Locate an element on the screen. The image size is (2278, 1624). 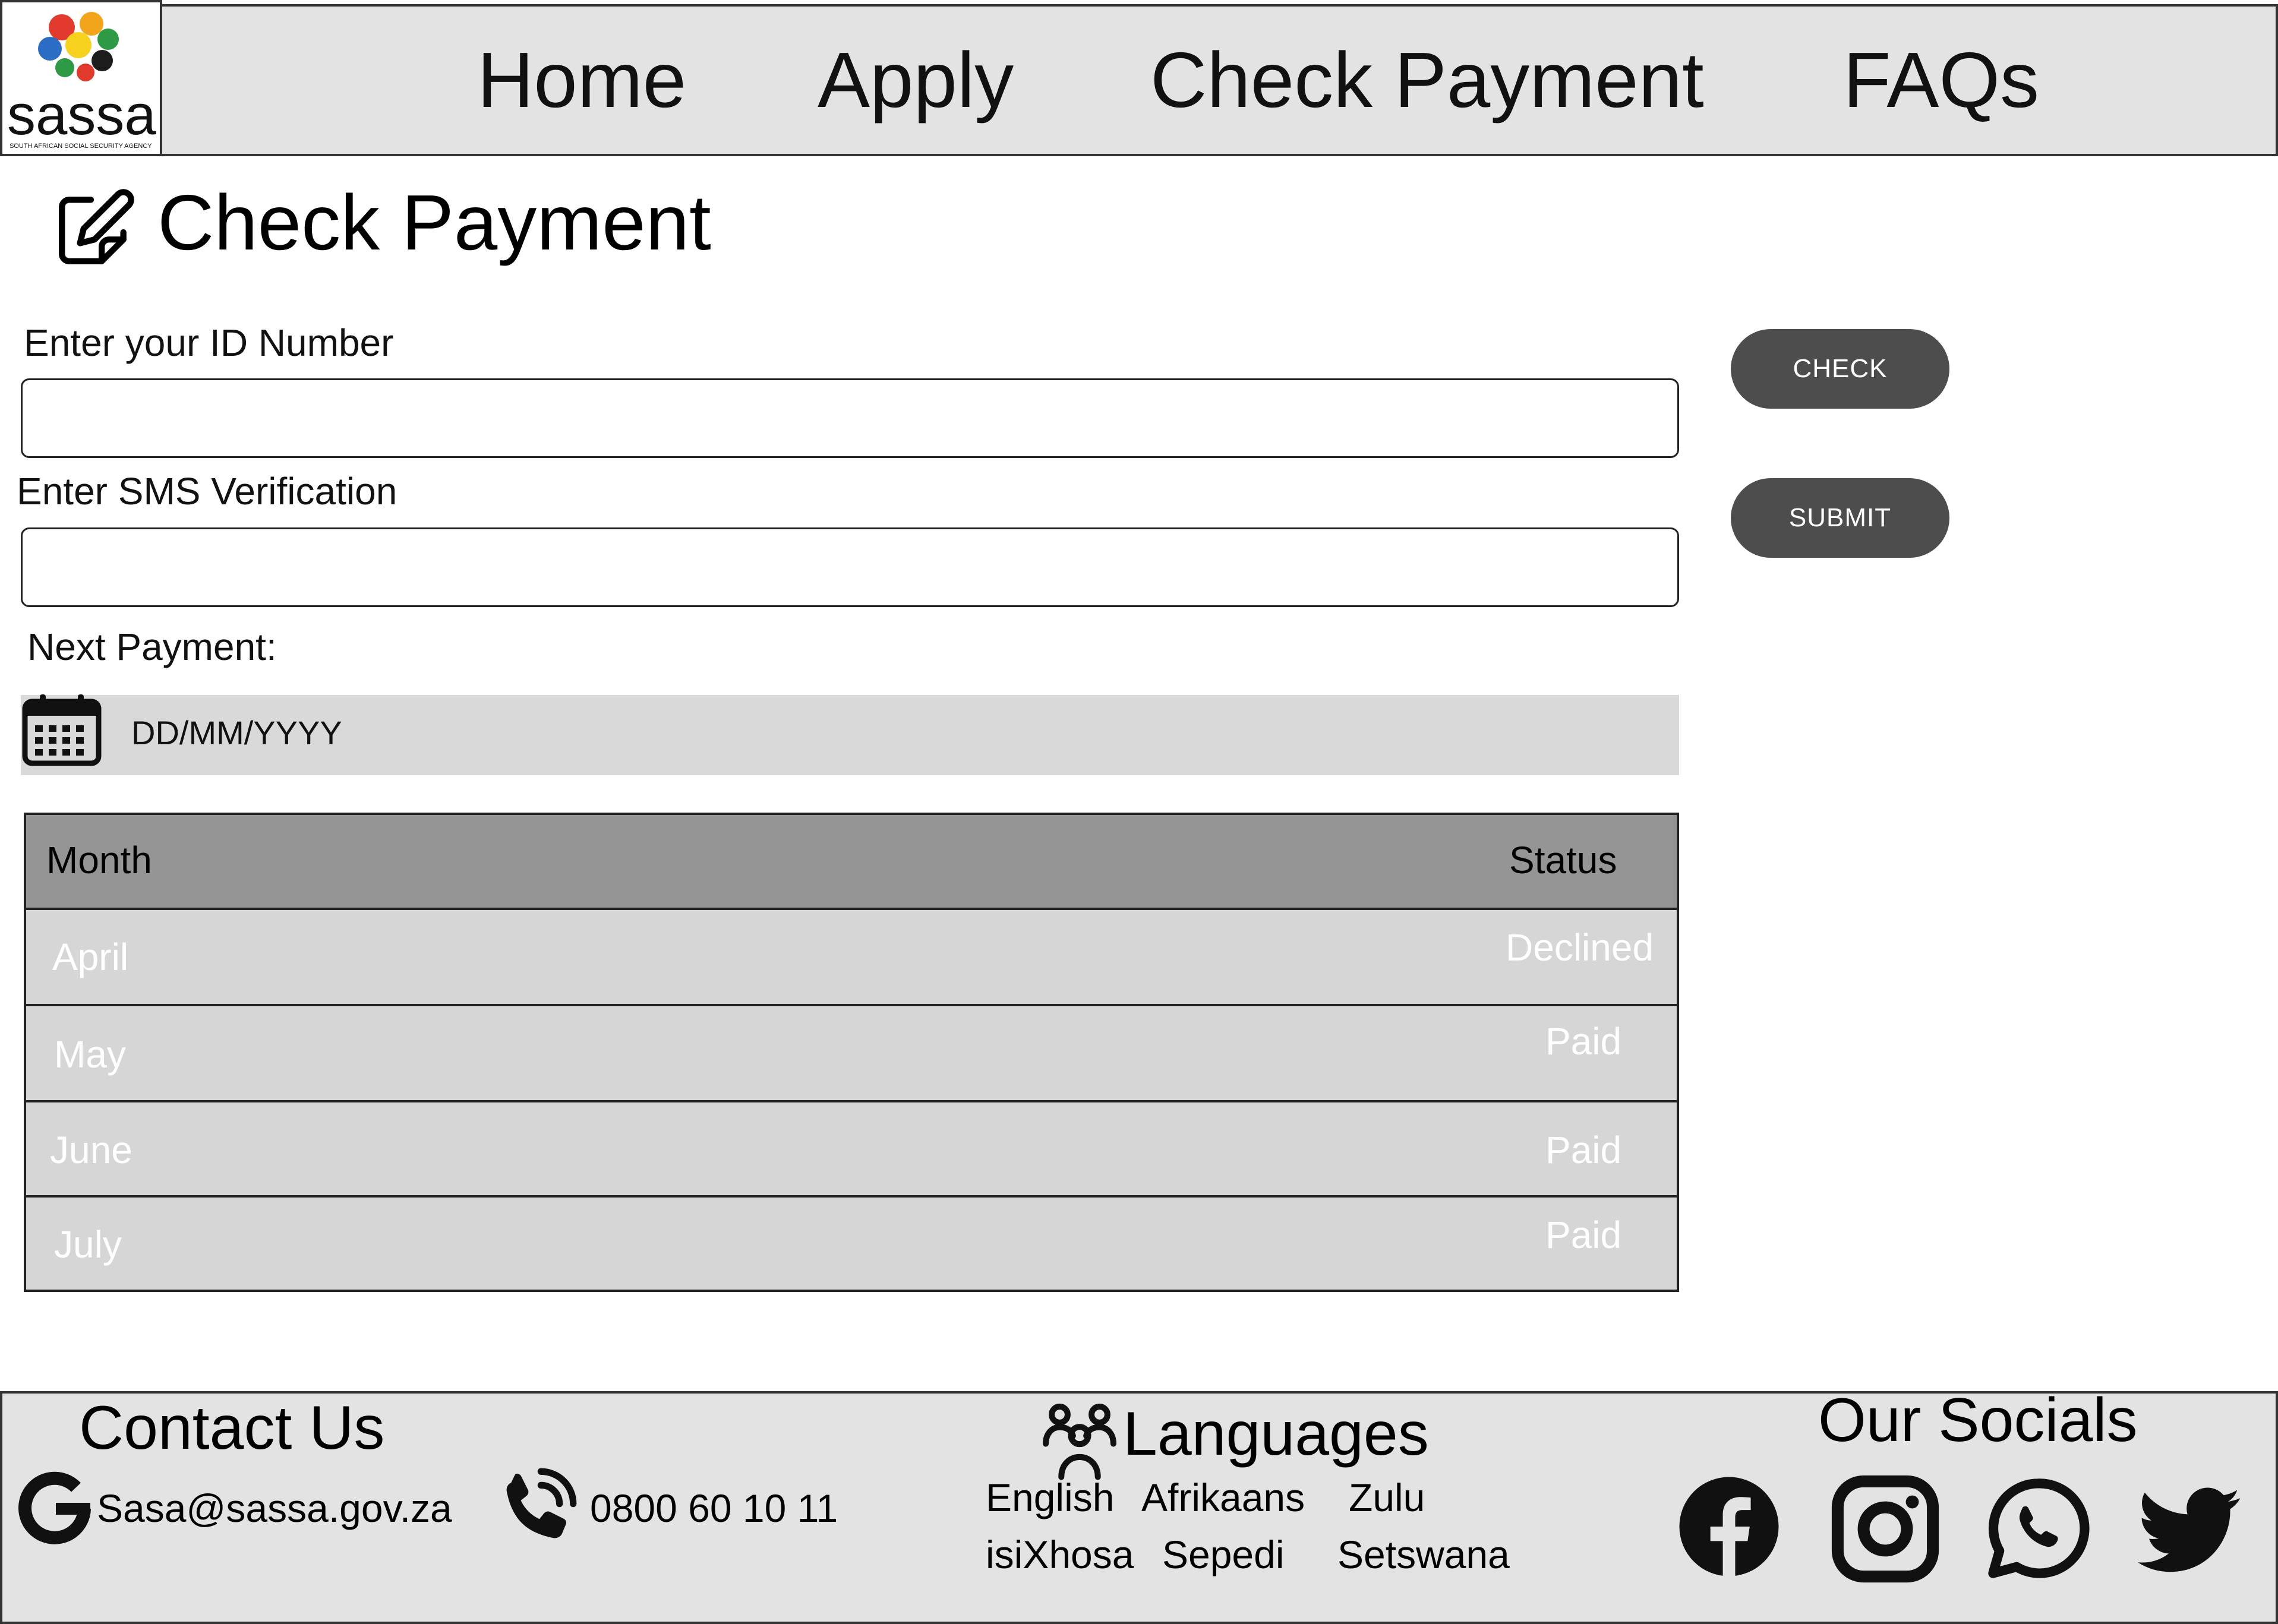
contact-us-heading: Contact Us is located at coordinates (232, 1428).